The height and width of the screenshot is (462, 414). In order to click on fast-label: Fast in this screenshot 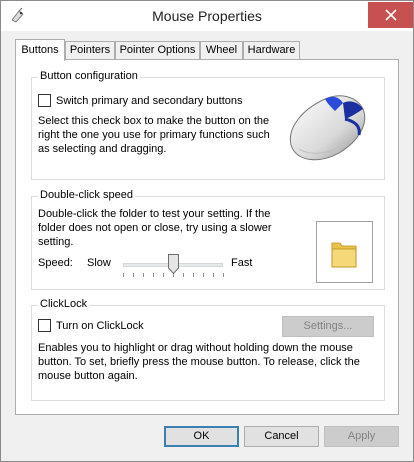, I will do `click(242, 263)`.